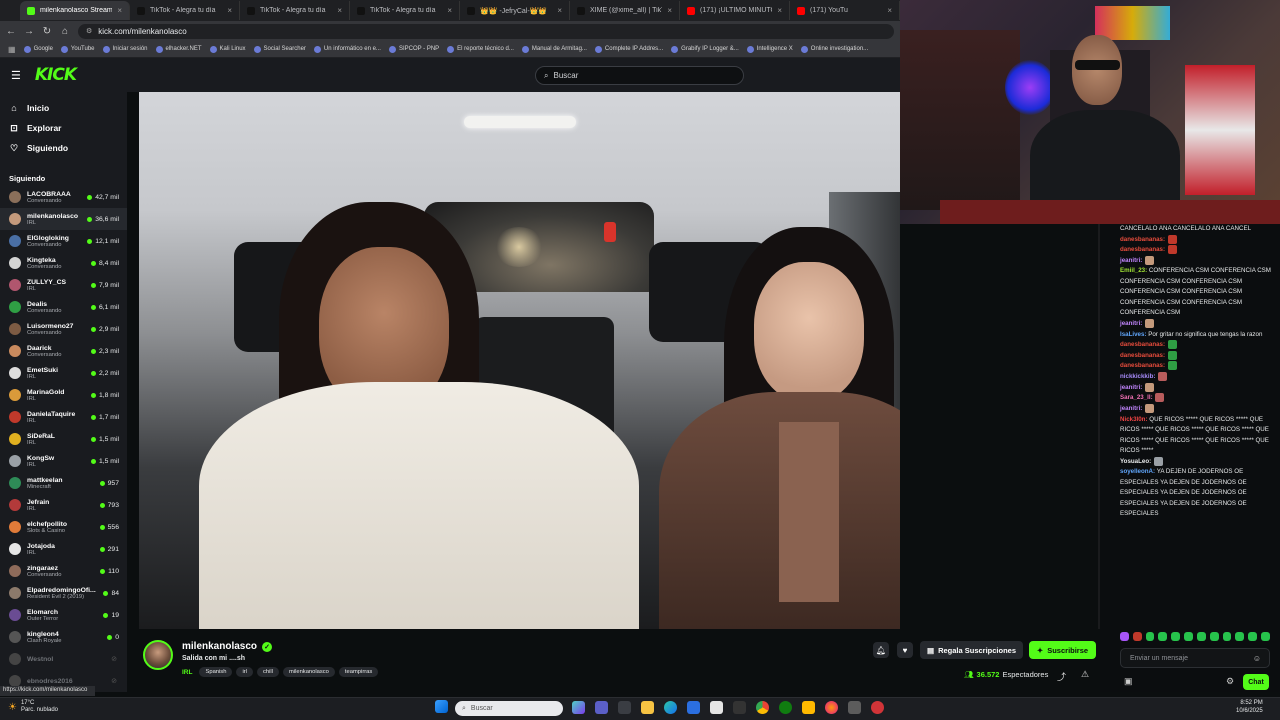  What do you see at coordinates (56, 75) in the screenshot?
I see `kick-logo: KICK` at bounding box center [56, 75].